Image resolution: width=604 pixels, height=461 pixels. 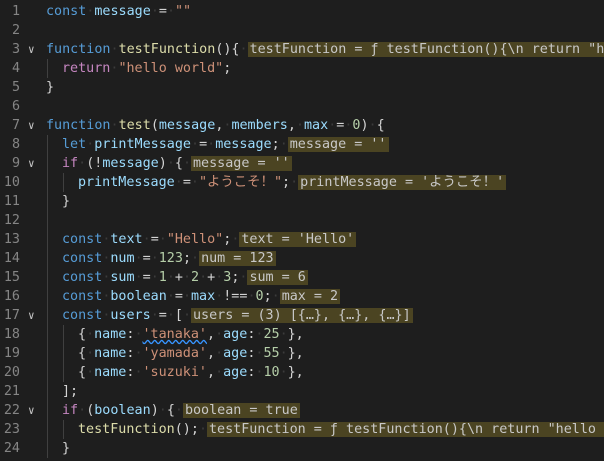 What do you see at coordinates (11, 391) in the screenshot?
I see `line-number: 21` at bounding box center [11, 391].